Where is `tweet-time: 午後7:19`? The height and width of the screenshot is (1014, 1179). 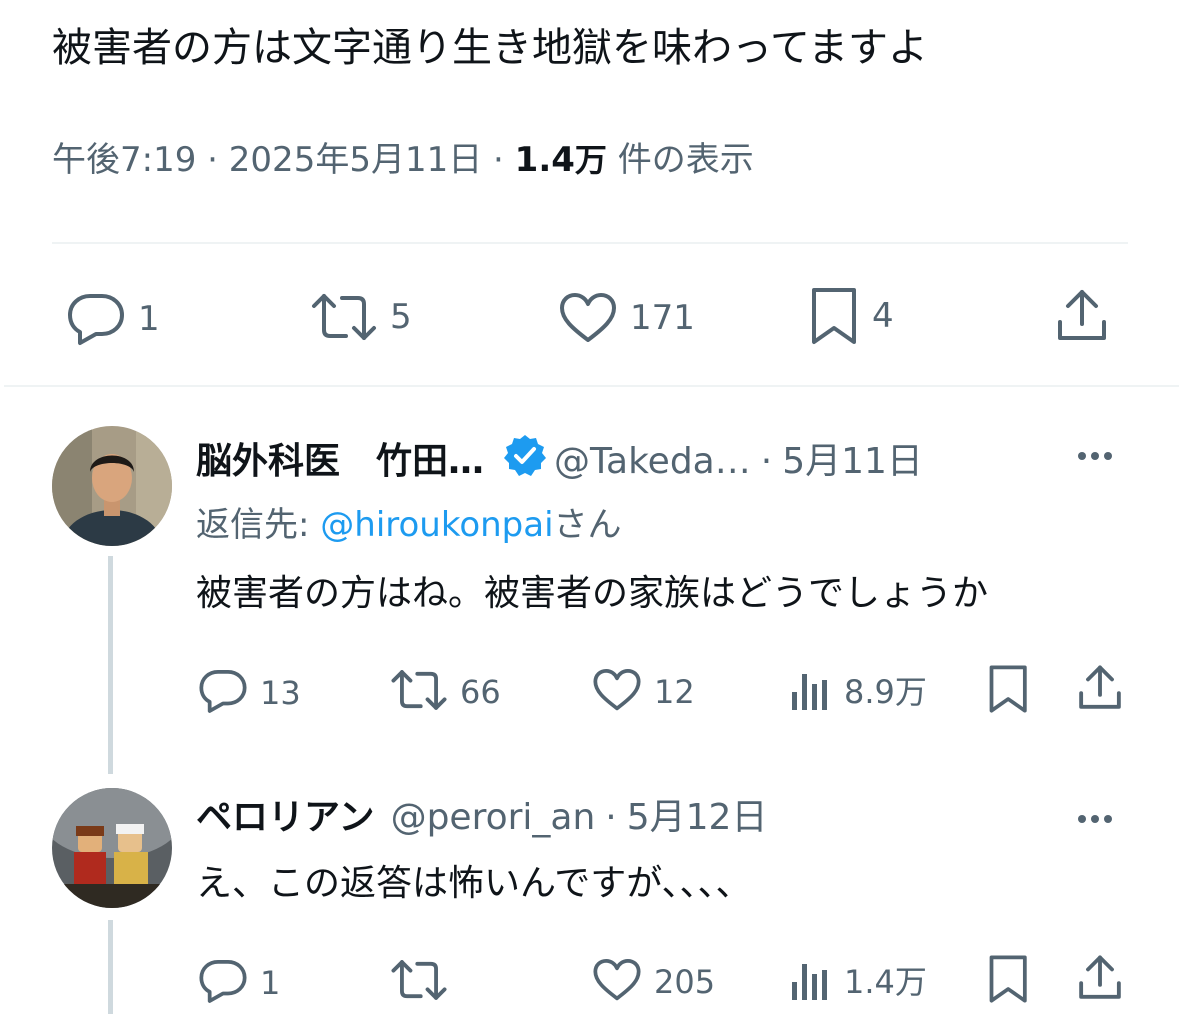
tweet-time: 午後7:19 is located at coordinates (124, 160).